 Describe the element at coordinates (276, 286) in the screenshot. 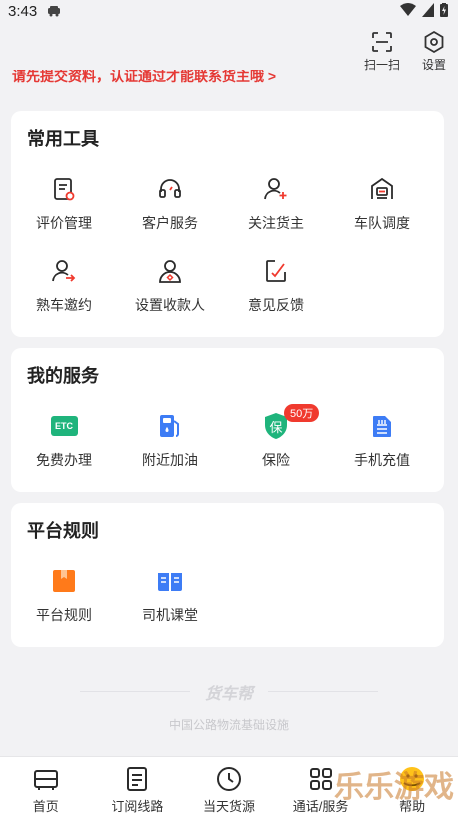

I see `tool-feedback: 意见反馈` at that location.